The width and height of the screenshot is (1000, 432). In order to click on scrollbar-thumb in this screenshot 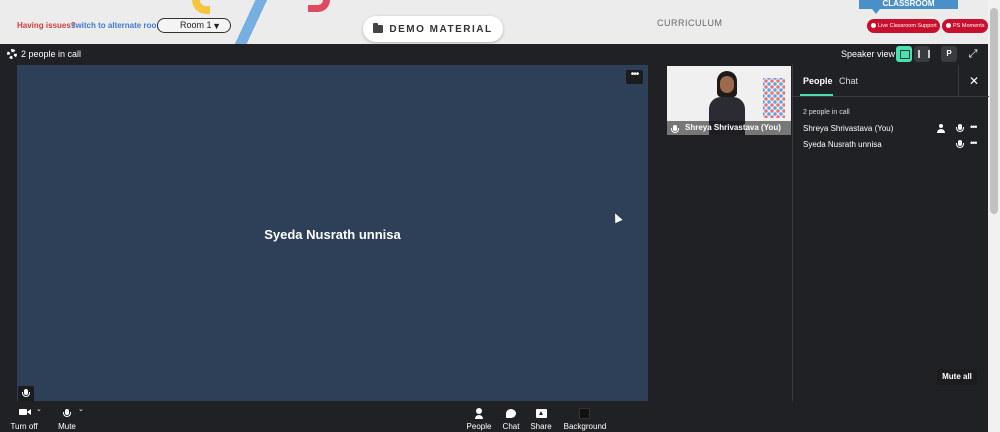, I will do `click(994, 111)`.